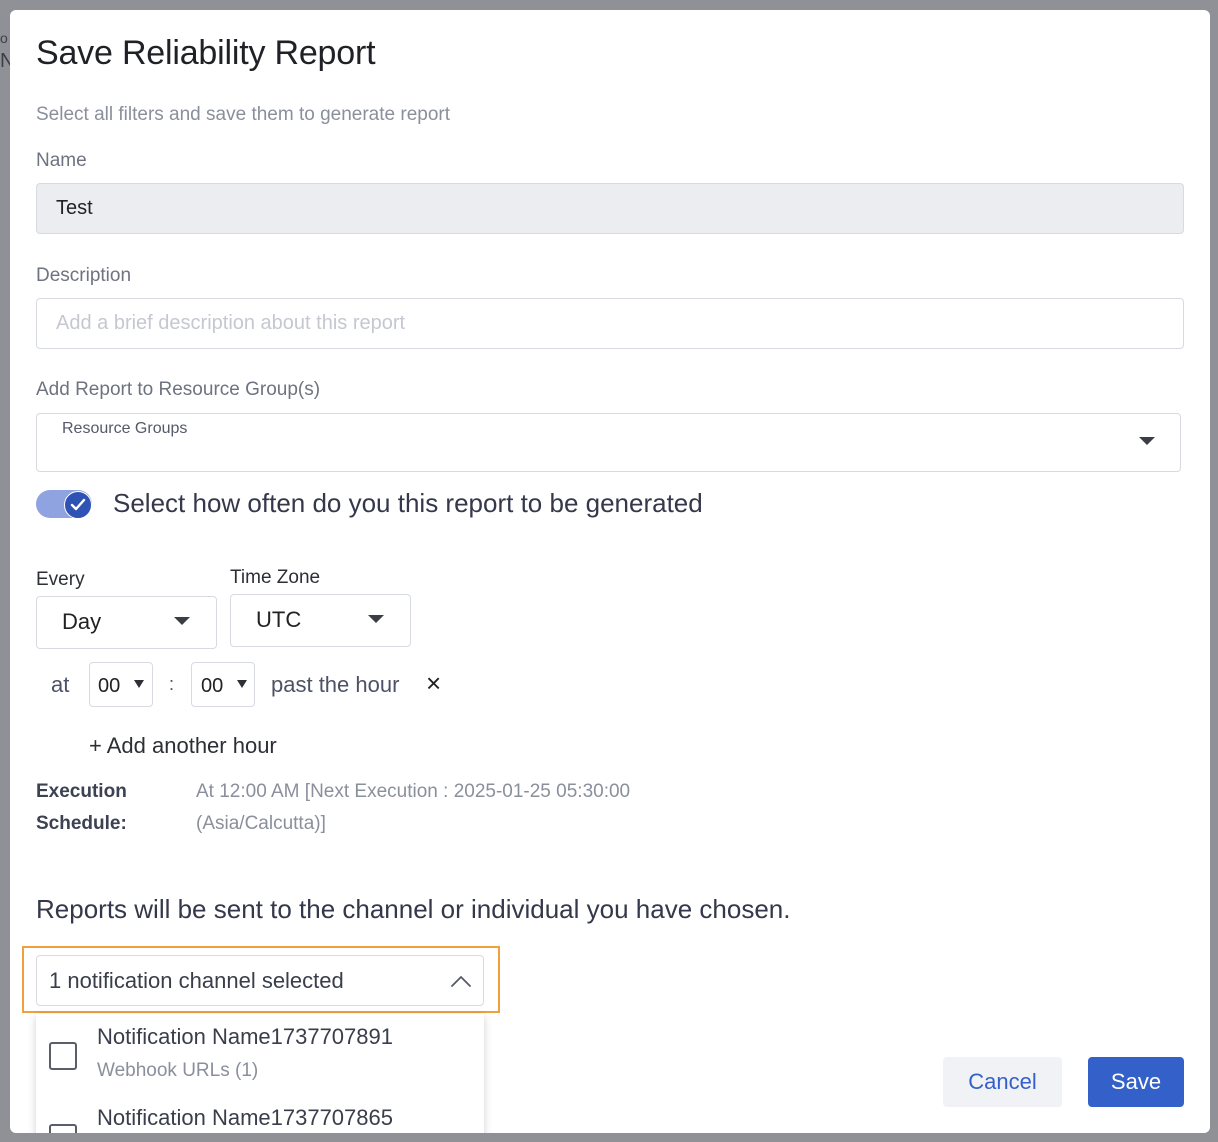 This screenshot has height=1142, width=1218. I want to click on cancel-button: Cancel, so click(1002, 1082).